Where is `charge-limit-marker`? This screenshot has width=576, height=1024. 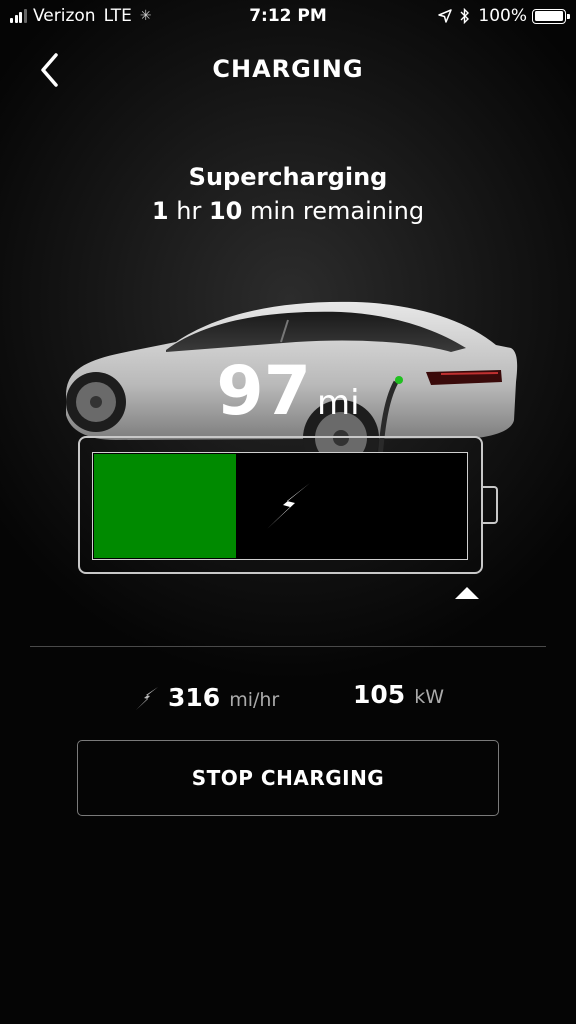 charge-limit-marker is located at coordinates (467, 593).